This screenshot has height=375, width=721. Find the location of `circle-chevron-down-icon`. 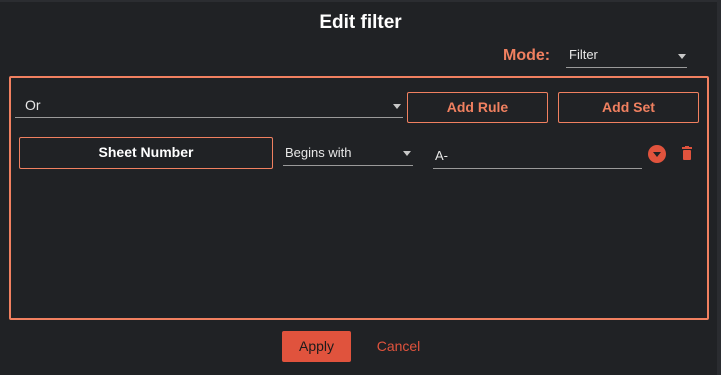

circle-chevron-down-icon is located at coordinates (657, 154).